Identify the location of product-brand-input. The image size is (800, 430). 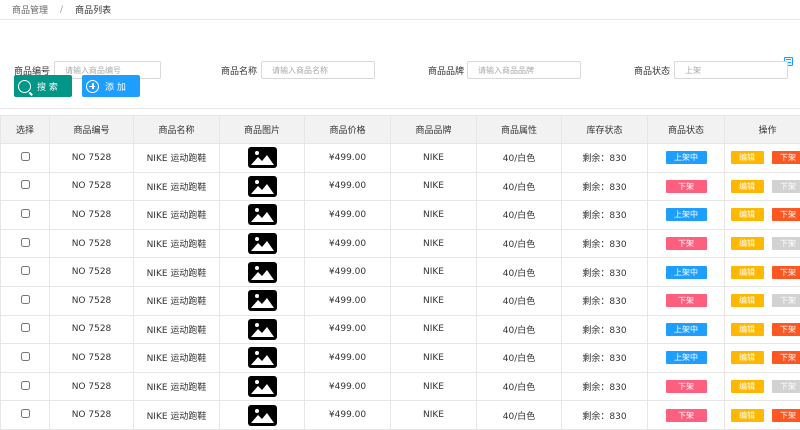
(524, 70).